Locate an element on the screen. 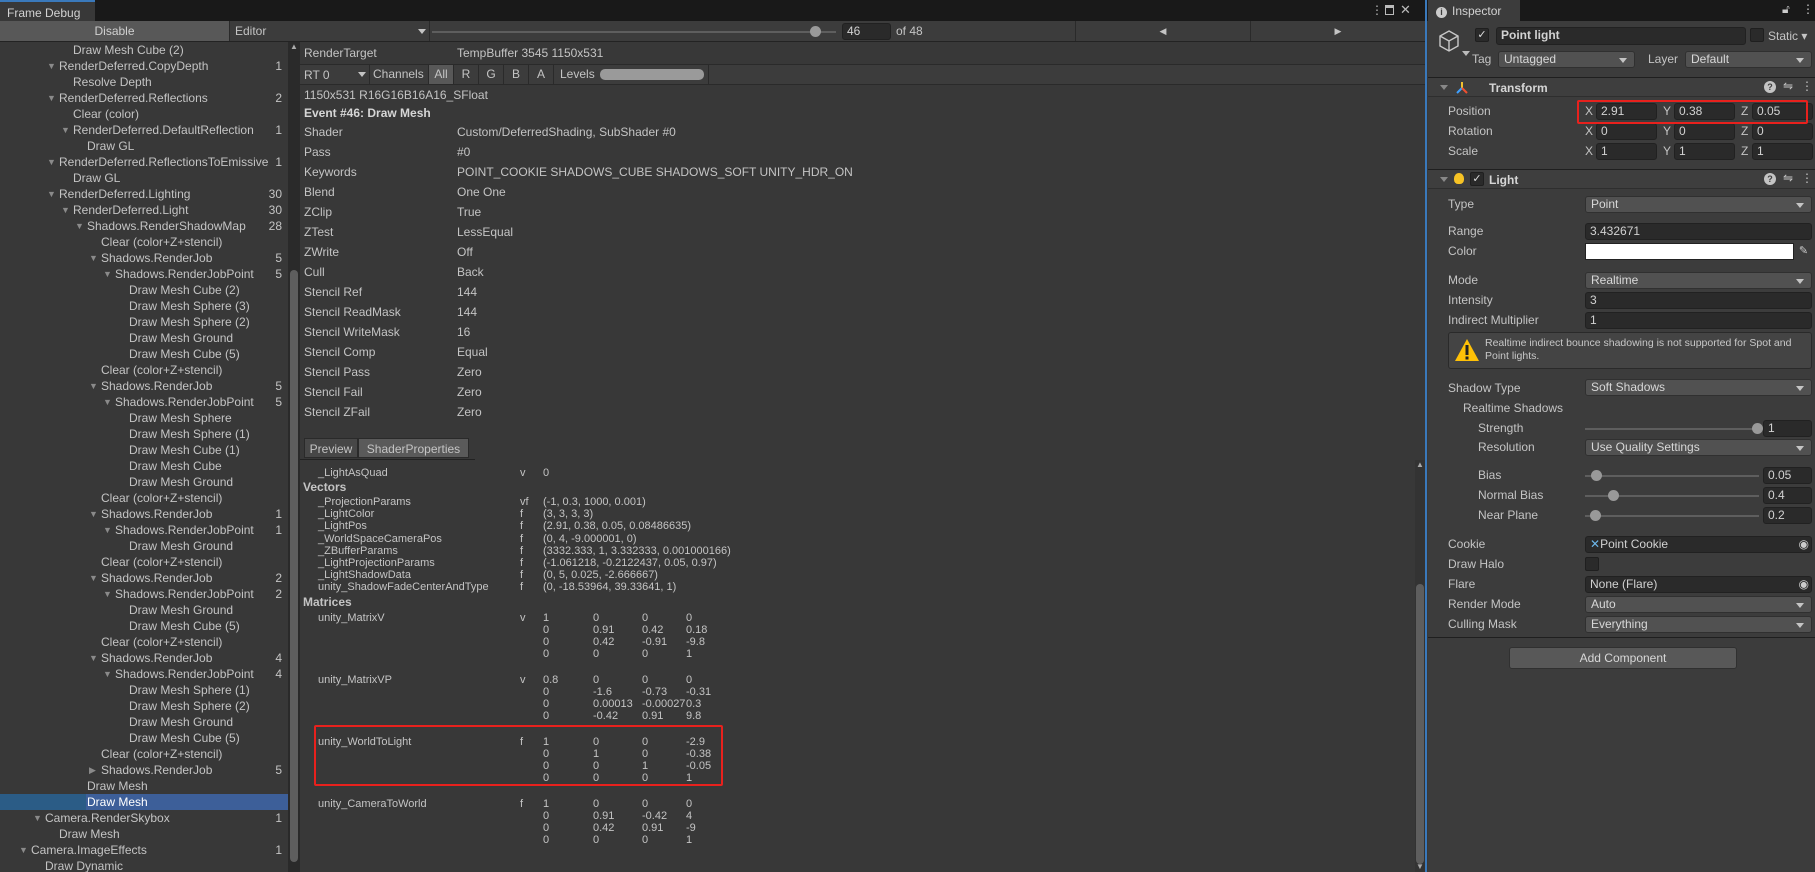 The image size is (1815, 872). disable-button: Disable is located at coordinates (115, 31).